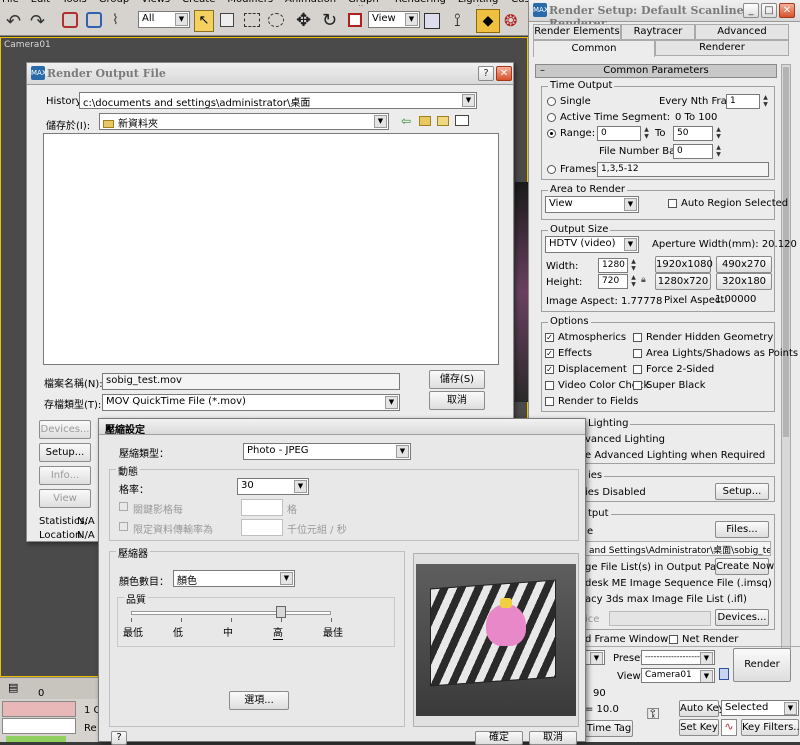 Image resolution: width=800 pixels, height=745 pixels. Describe the element at coordinates (164, 19) in the screenshot. I see `selection-filter-dropdown: All ▼` at that location.